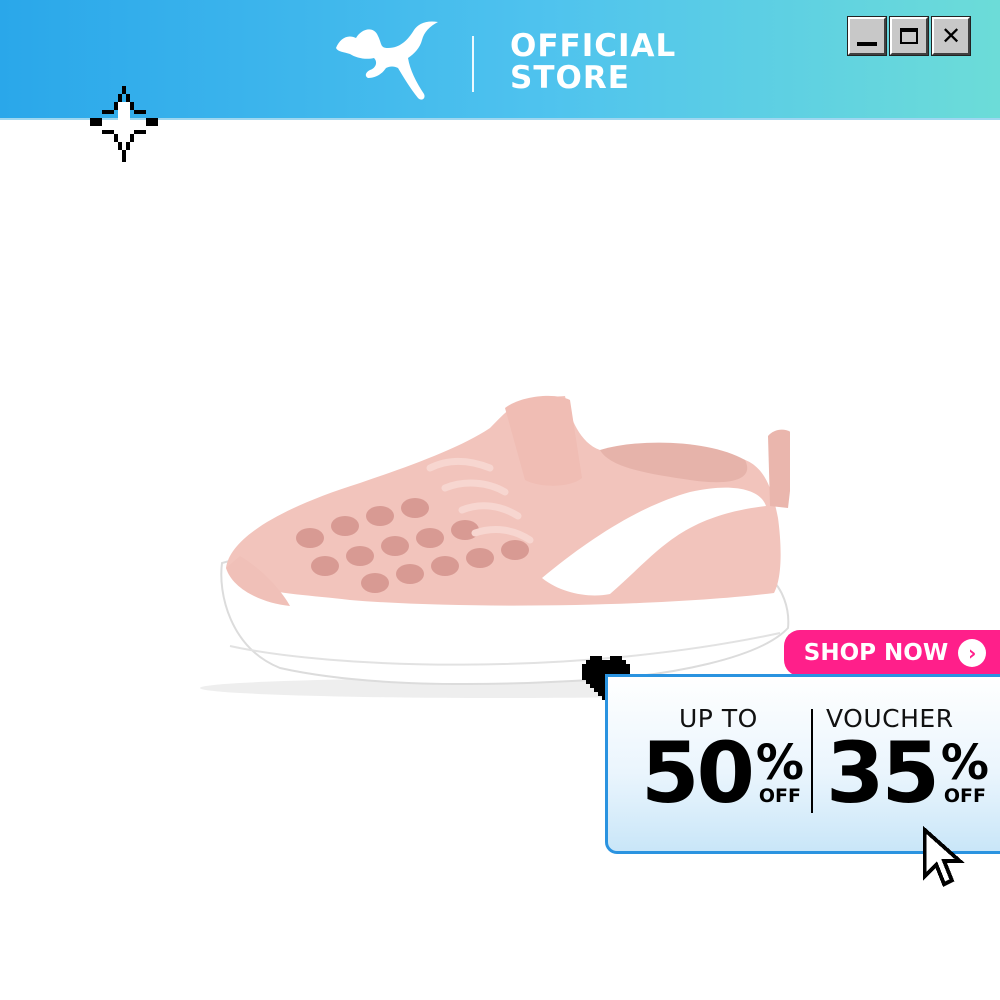 The height and width of the screenshot is (1000, 1000). I want to click on store-title: OFFICIAL STORE, so click(593, 62).